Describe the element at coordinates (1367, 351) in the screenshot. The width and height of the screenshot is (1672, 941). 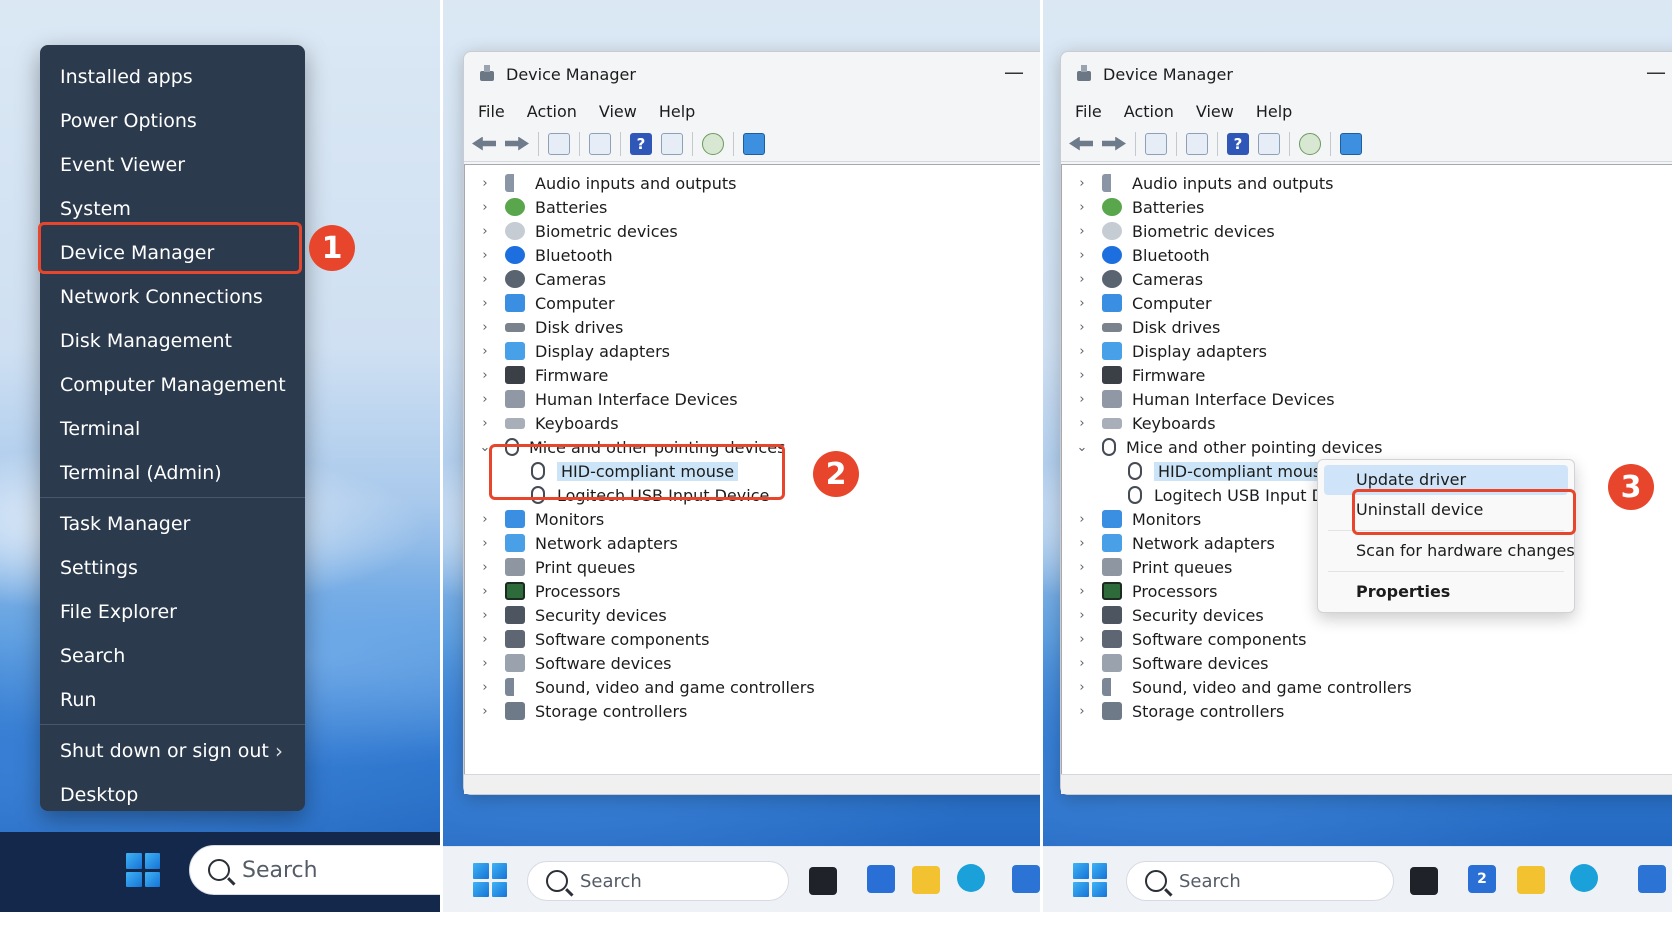
I see `tree-display-adapters: › Display adapters` at that location.